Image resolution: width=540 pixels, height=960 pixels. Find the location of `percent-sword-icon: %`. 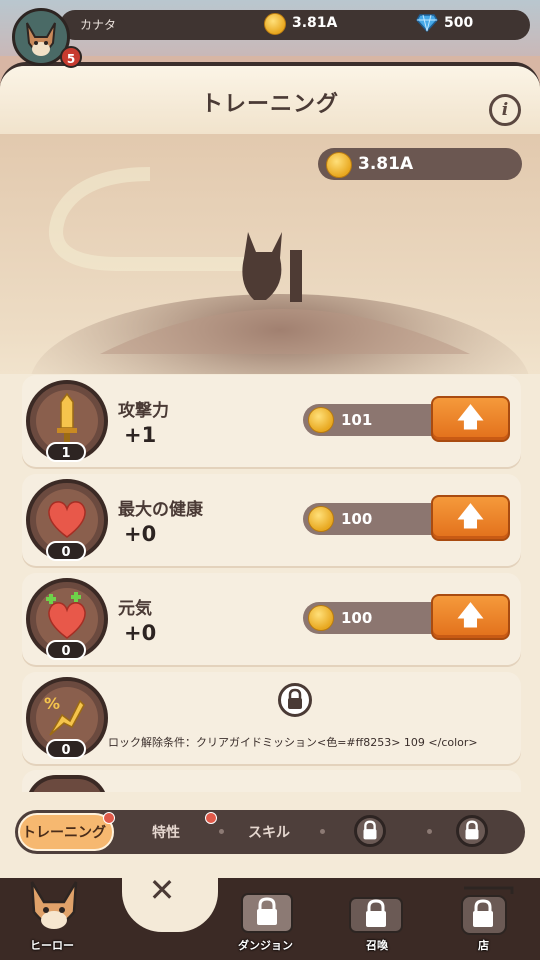

percent-sword-icon: % is located at coordinates (64, 715).